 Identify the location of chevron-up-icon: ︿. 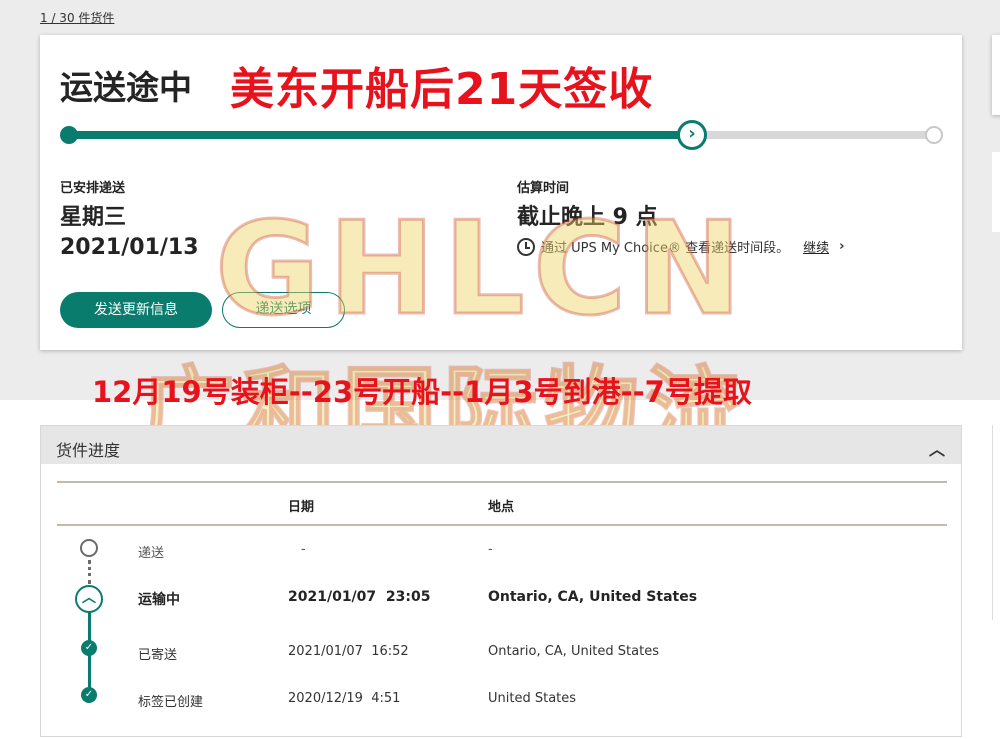
(937, 448).